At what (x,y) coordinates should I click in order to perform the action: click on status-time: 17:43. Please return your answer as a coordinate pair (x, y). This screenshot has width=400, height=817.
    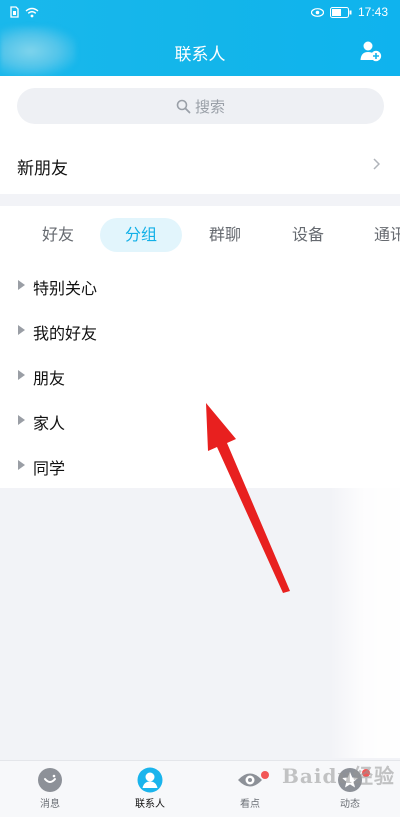
    Looking at the image, I should click on (372, 12).